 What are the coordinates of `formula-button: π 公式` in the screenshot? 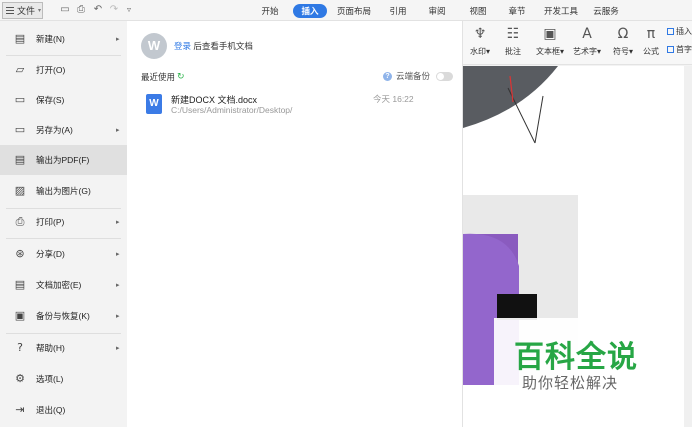 It's located at (651, 41).